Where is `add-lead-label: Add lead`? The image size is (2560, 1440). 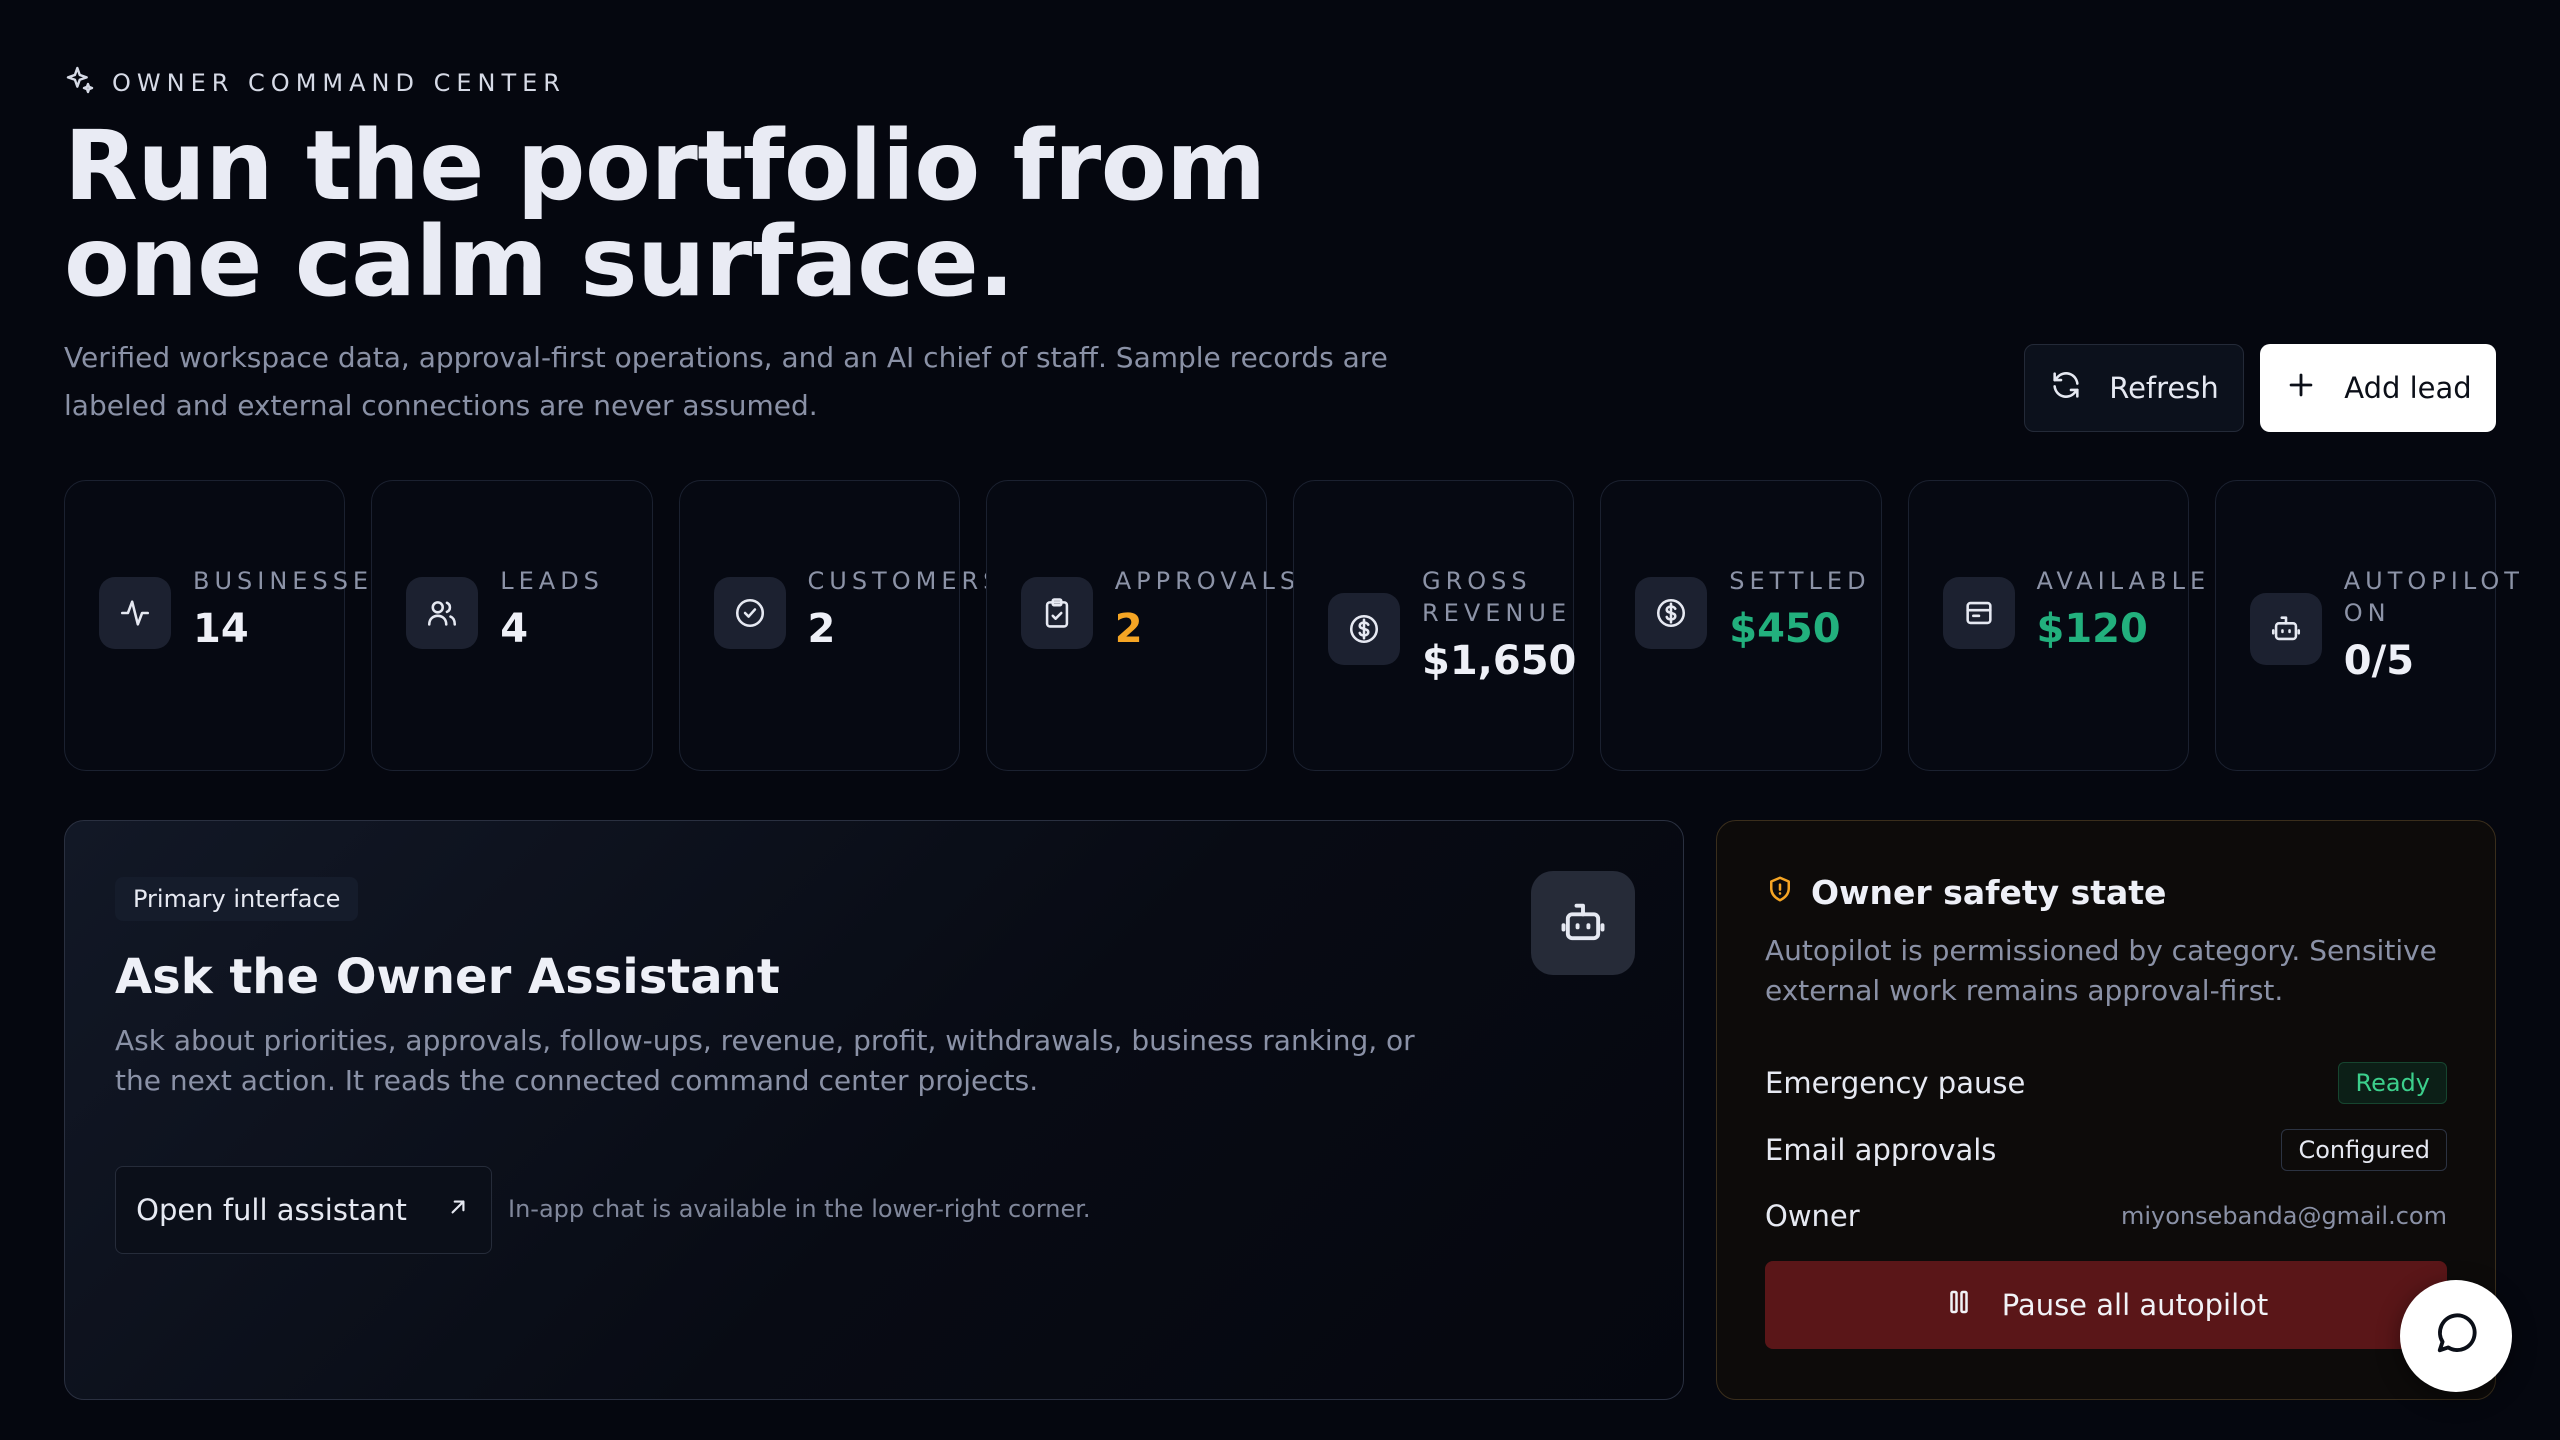 add-lead-label: Add lead is located at coordinates (2408, 388).